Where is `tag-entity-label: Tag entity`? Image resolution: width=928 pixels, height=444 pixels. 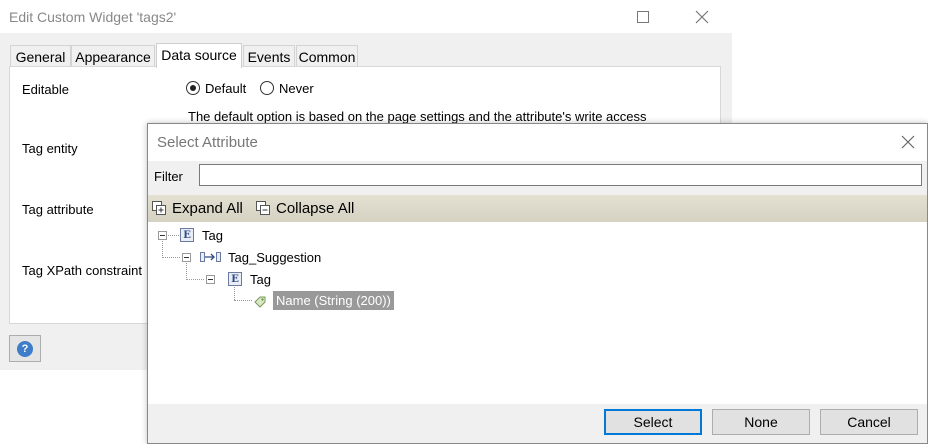
tag-entity-label: Tag entity is located at coordinates (50, 148).